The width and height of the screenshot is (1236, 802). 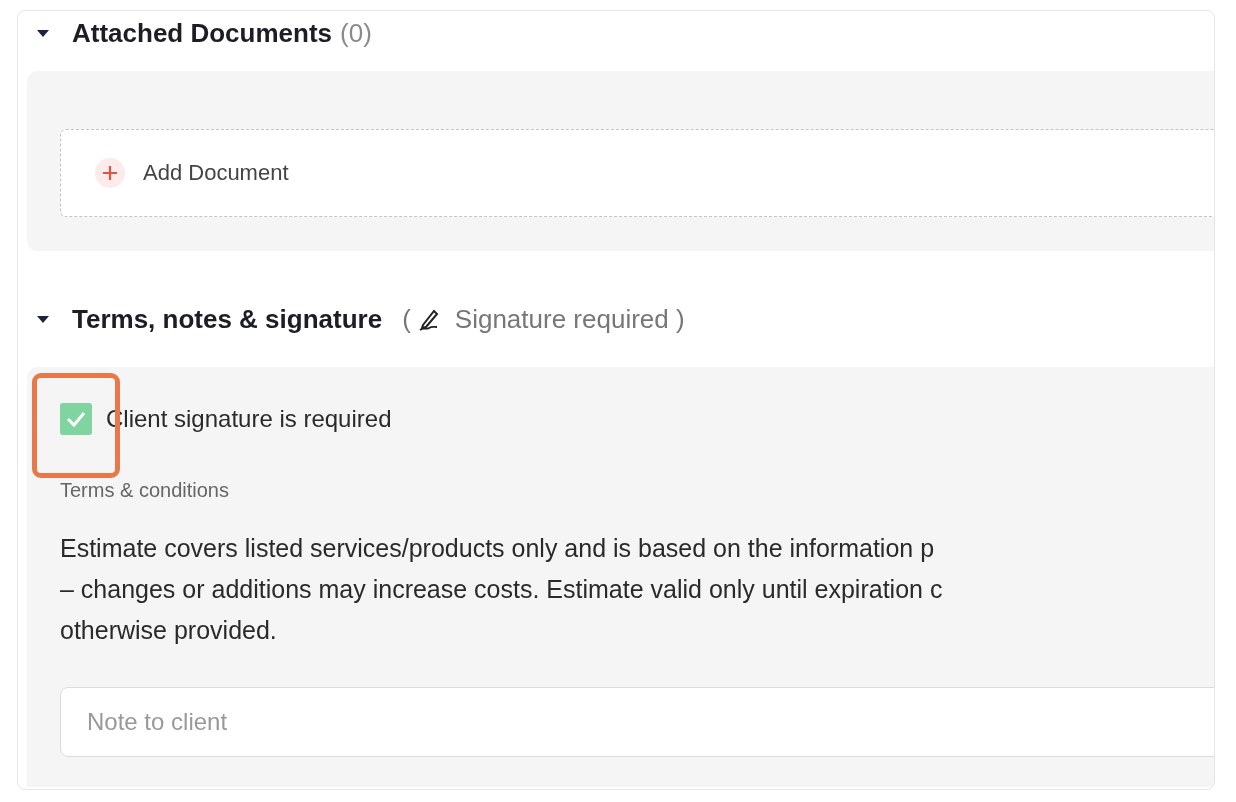 I want to click on section-title: Attached Documents, so click(x=202, y=33).